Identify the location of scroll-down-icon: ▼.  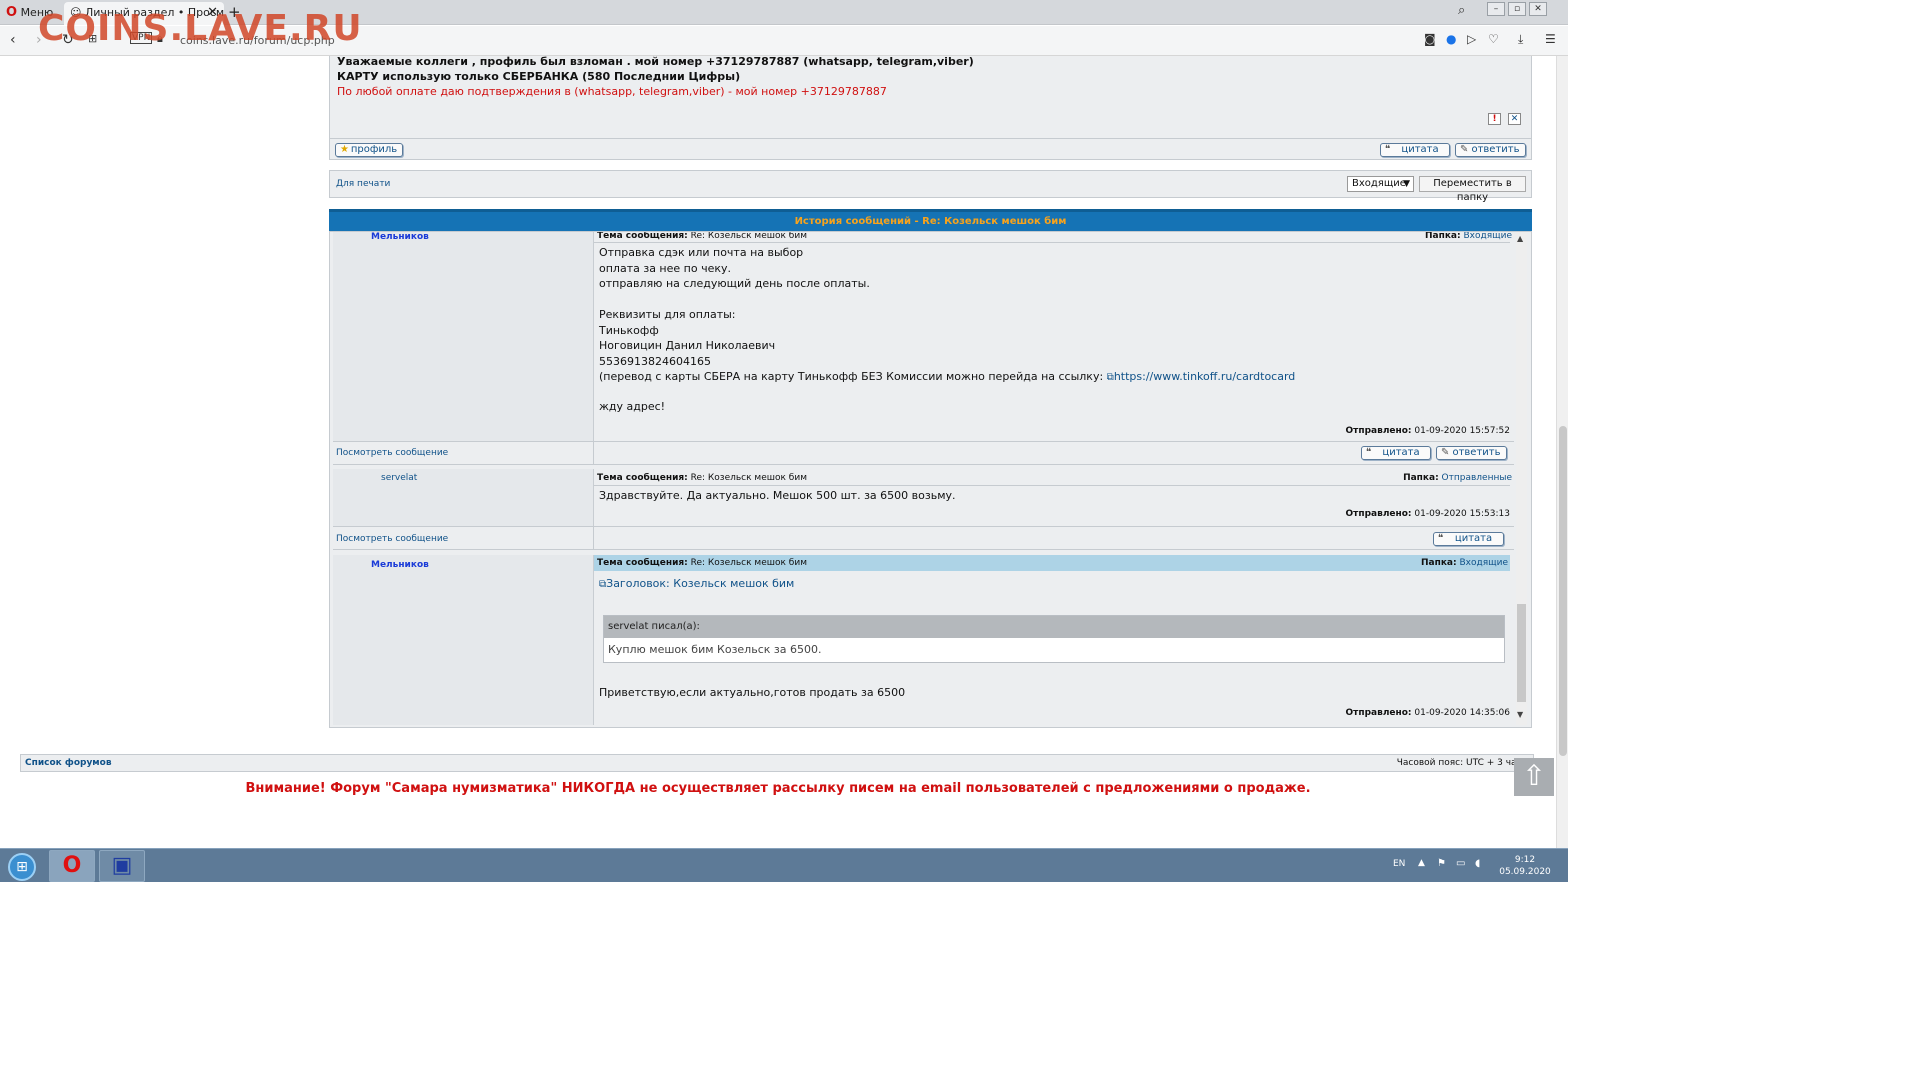
(1520, 714).